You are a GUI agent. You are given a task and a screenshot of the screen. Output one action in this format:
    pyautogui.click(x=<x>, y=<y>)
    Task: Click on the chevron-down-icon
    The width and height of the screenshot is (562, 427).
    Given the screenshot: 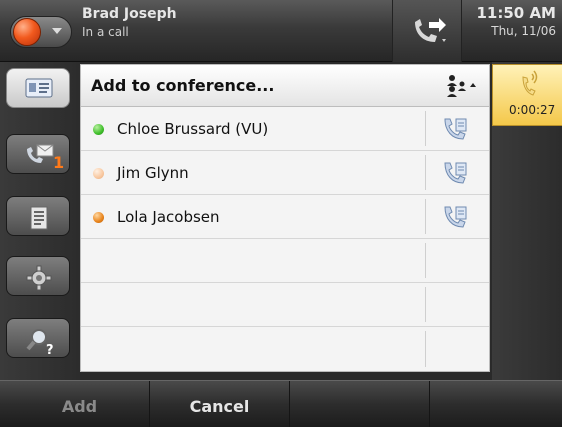 What is the action you would take?
    pyautogui.click(x=57, y=31)
    